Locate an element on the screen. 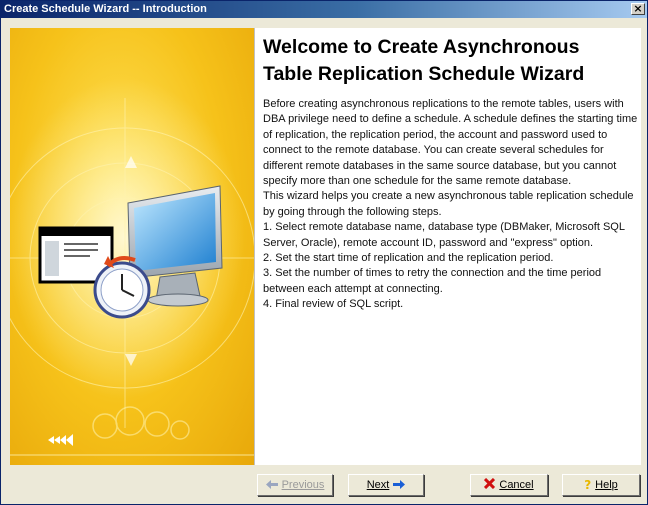 The width and height of the screenshot is (648, 505). close-icon: × is located at coordinates (638, 8).